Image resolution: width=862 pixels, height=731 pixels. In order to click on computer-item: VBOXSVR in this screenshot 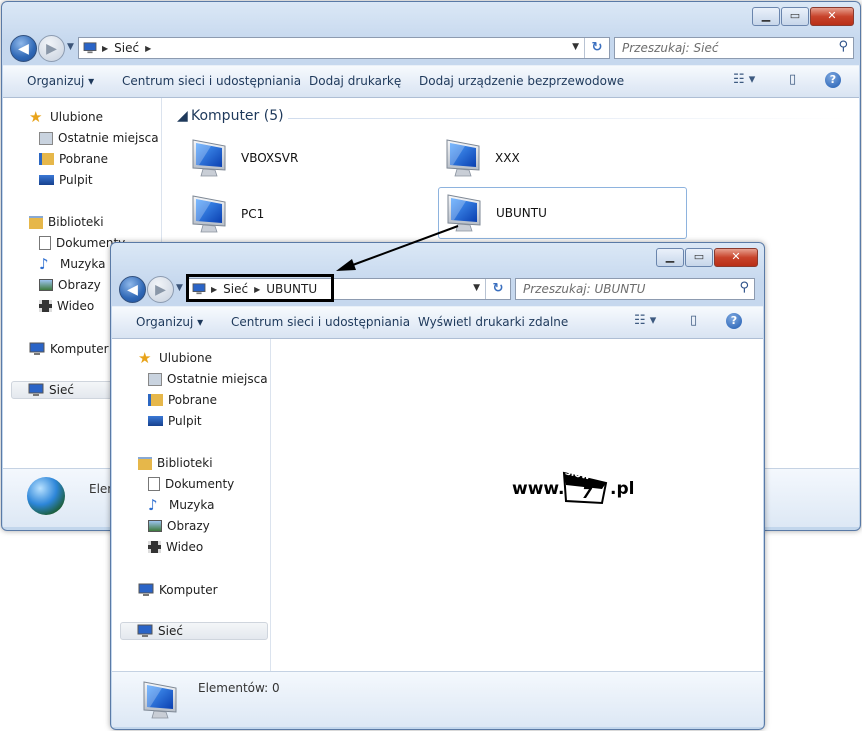, I will do `click(242, 158)`.